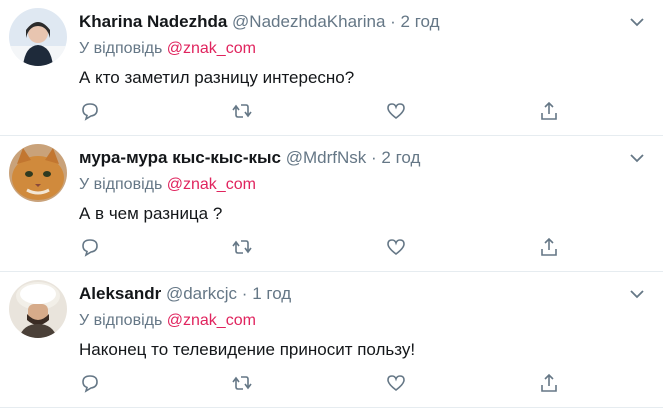  Describe the element at coordinates (217, 77) in the screenshot. I see `tweet-text: А кто заметил разницу интересно?` at that location.